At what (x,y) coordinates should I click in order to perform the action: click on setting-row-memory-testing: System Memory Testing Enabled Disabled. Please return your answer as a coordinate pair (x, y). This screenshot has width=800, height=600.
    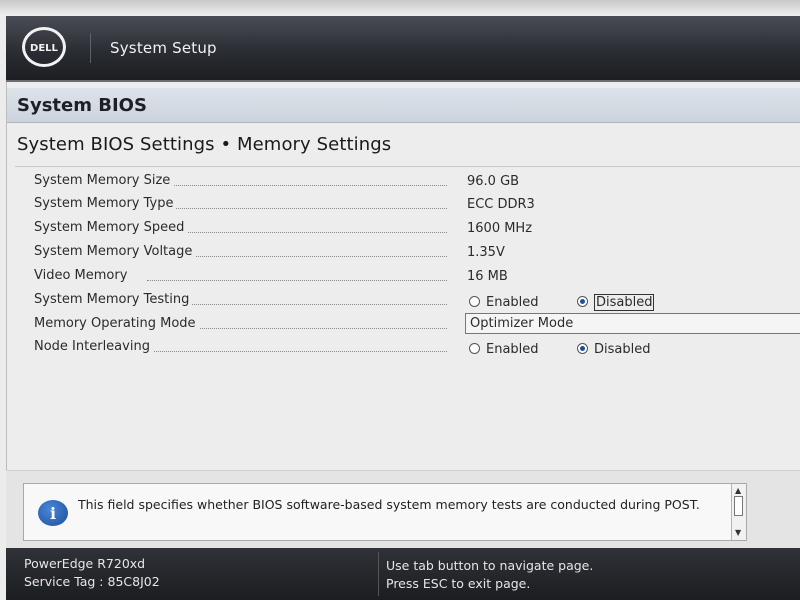
    Looking at the image, I should click on (403, 300).